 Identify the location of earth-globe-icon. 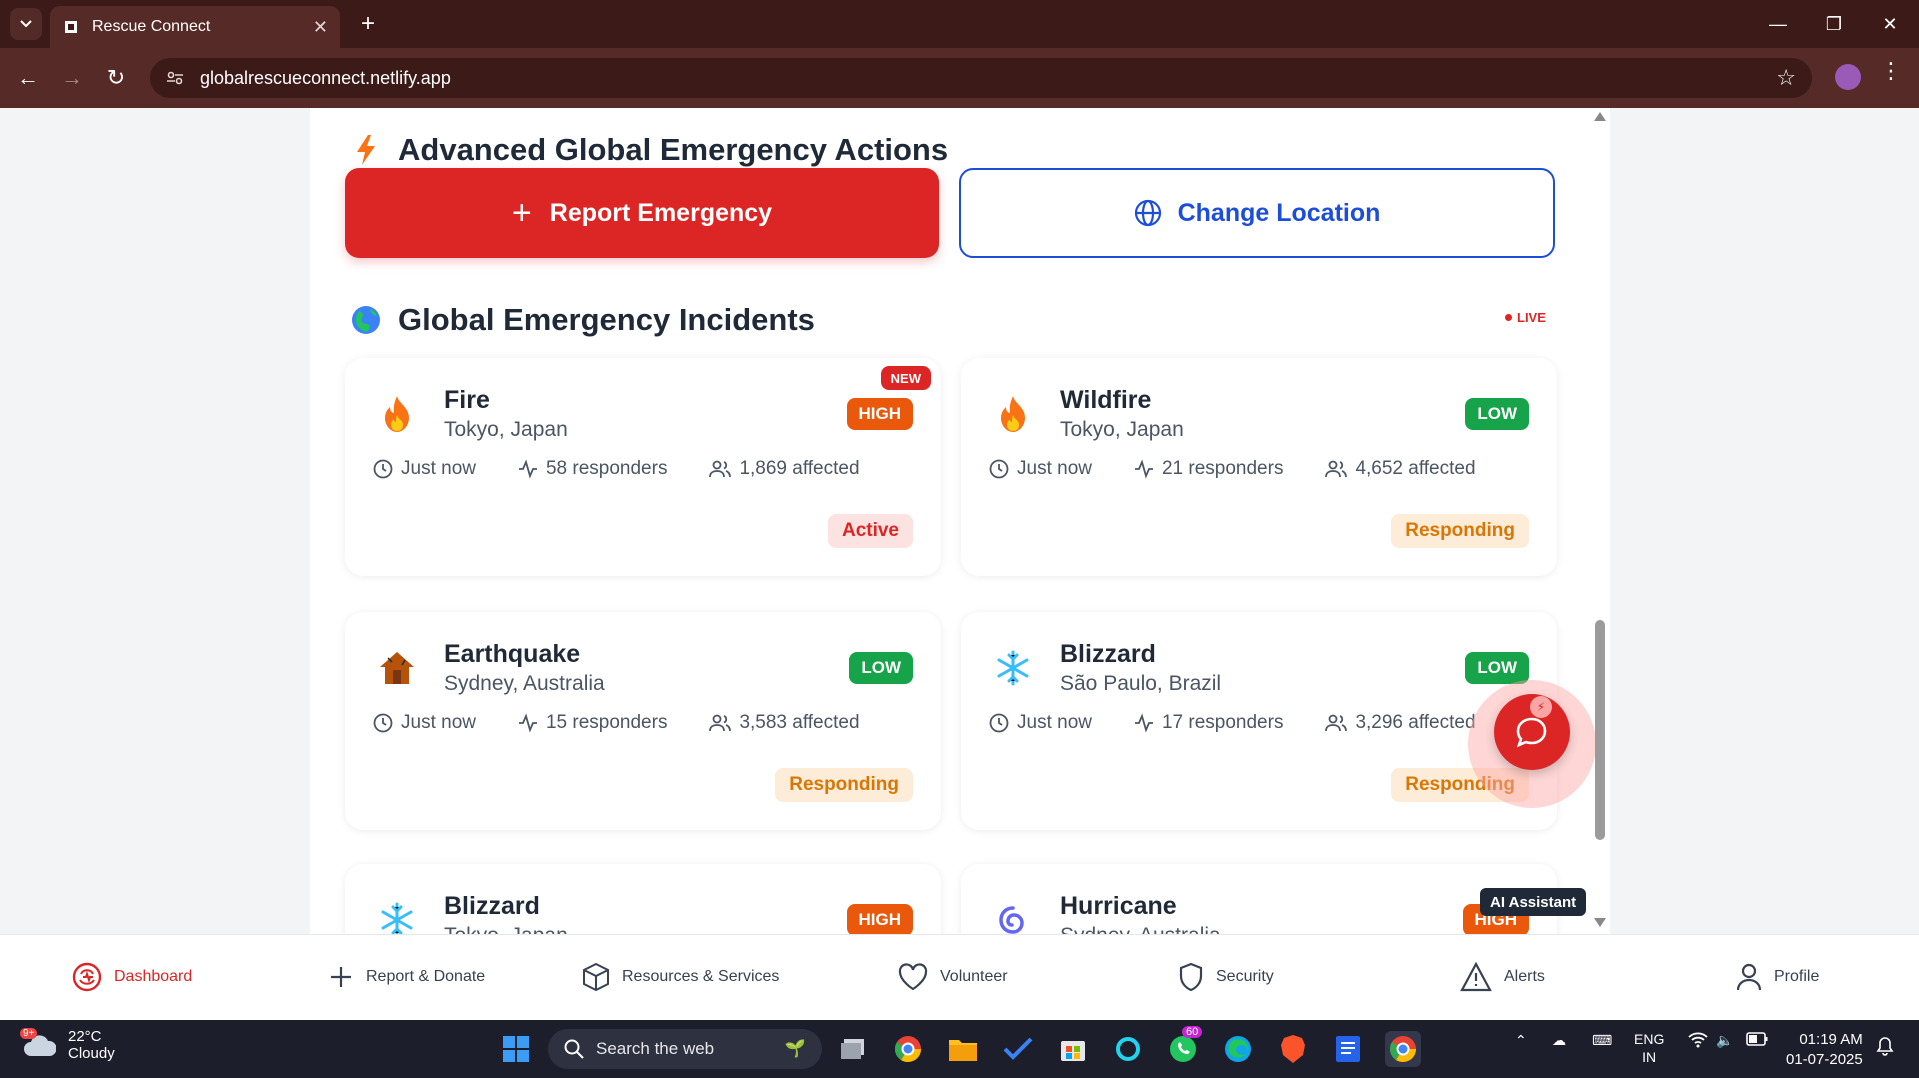
(366, 320).